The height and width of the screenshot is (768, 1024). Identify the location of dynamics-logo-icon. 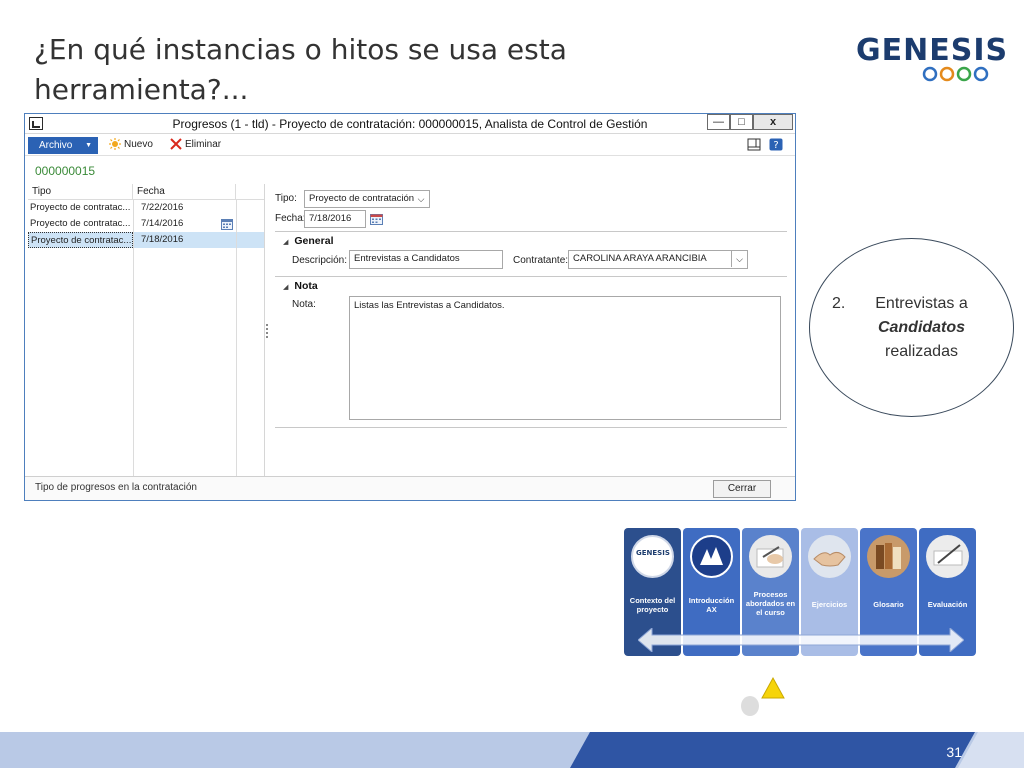
(711, 556).